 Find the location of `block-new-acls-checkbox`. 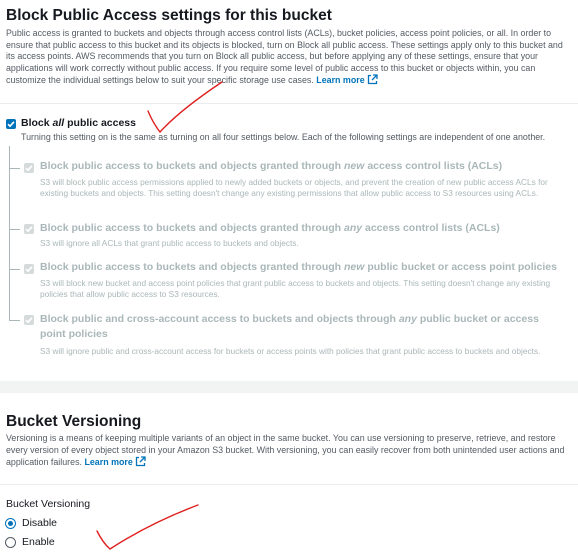

block-new-acls-checkbox is located at coordinates (29, 168).